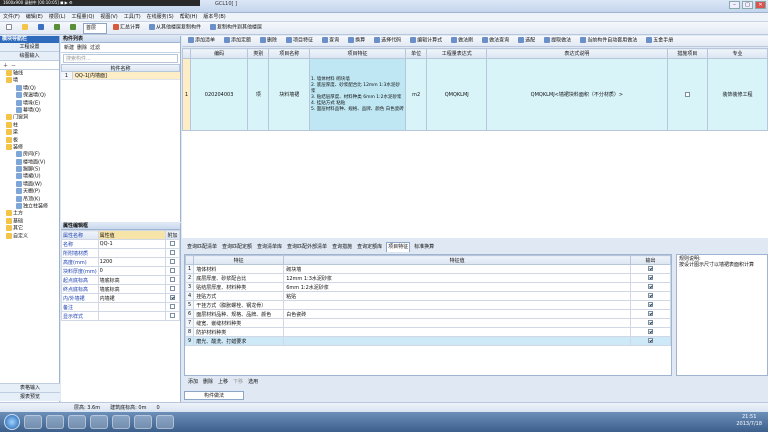 Image resolution: width=768 pixels, height=432 pixels. What do you see at coordinates (30, 125) in the screenshot?
I see `tree-item: 柱` at bounding box center [30, 125].